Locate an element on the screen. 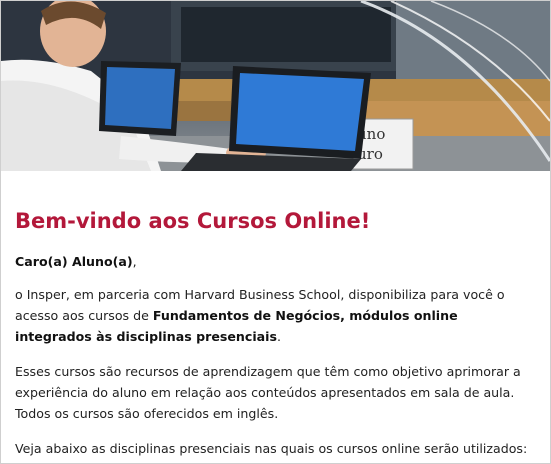 The width and height of the screenshot is (551, 464). welcome-title: Bem-vindo aos Cursos Online! is located at coordinates (193, 221).